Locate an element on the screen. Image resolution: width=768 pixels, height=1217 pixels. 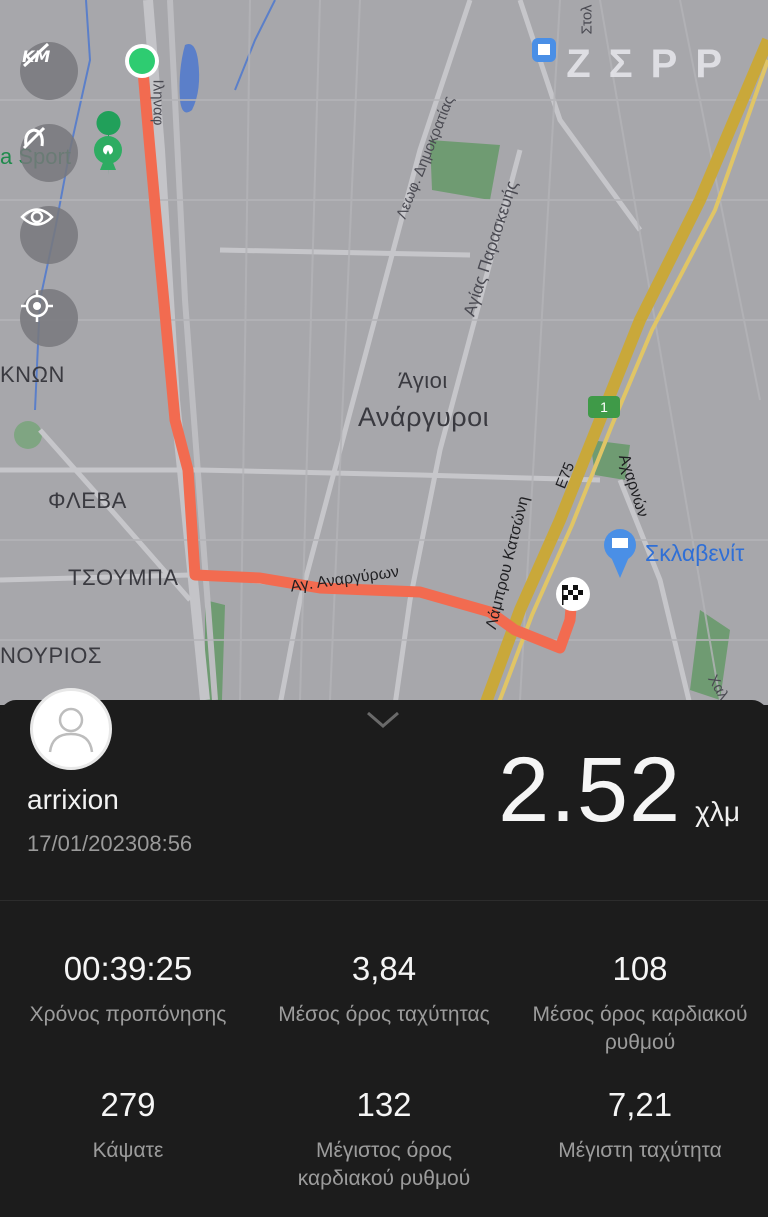
view-toggle-button is located at coordinates (49, 235).